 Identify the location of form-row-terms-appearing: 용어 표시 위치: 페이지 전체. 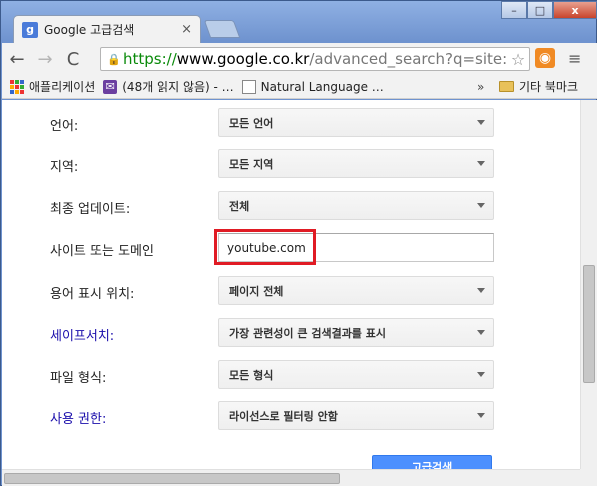
(291, 291).